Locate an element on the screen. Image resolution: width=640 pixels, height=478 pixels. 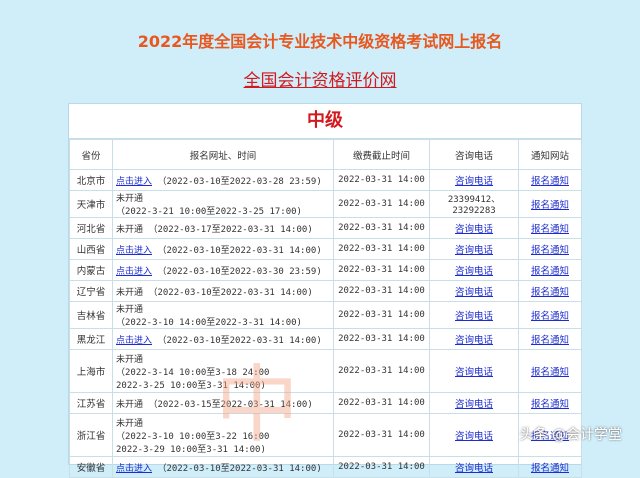
province-cell: 浙江省 is located at coordinates (91, 435).